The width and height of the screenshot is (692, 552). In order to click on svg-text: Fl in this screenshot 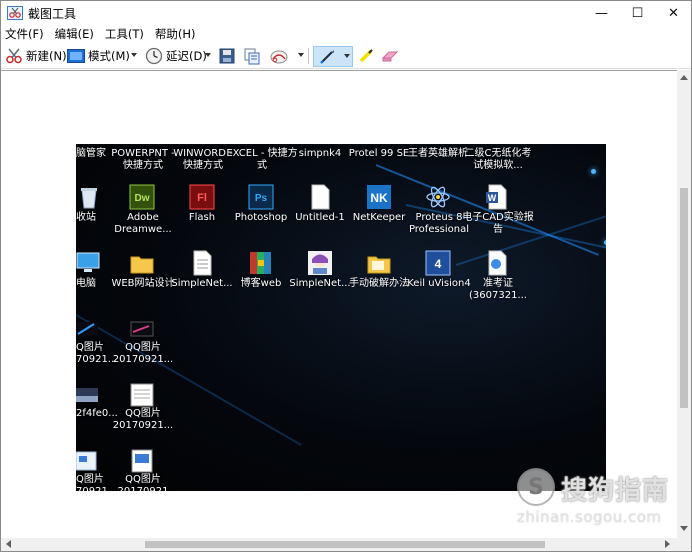, I will do `click(202, 198)`.